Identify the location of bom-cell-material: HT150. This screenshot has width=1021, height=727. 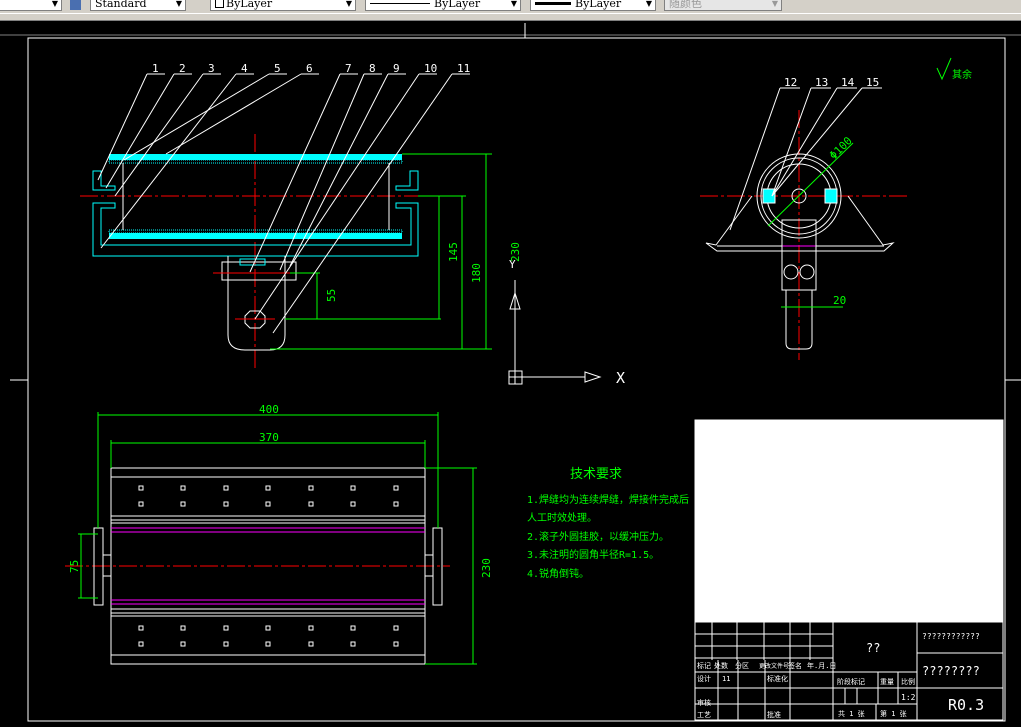
(881, 595).